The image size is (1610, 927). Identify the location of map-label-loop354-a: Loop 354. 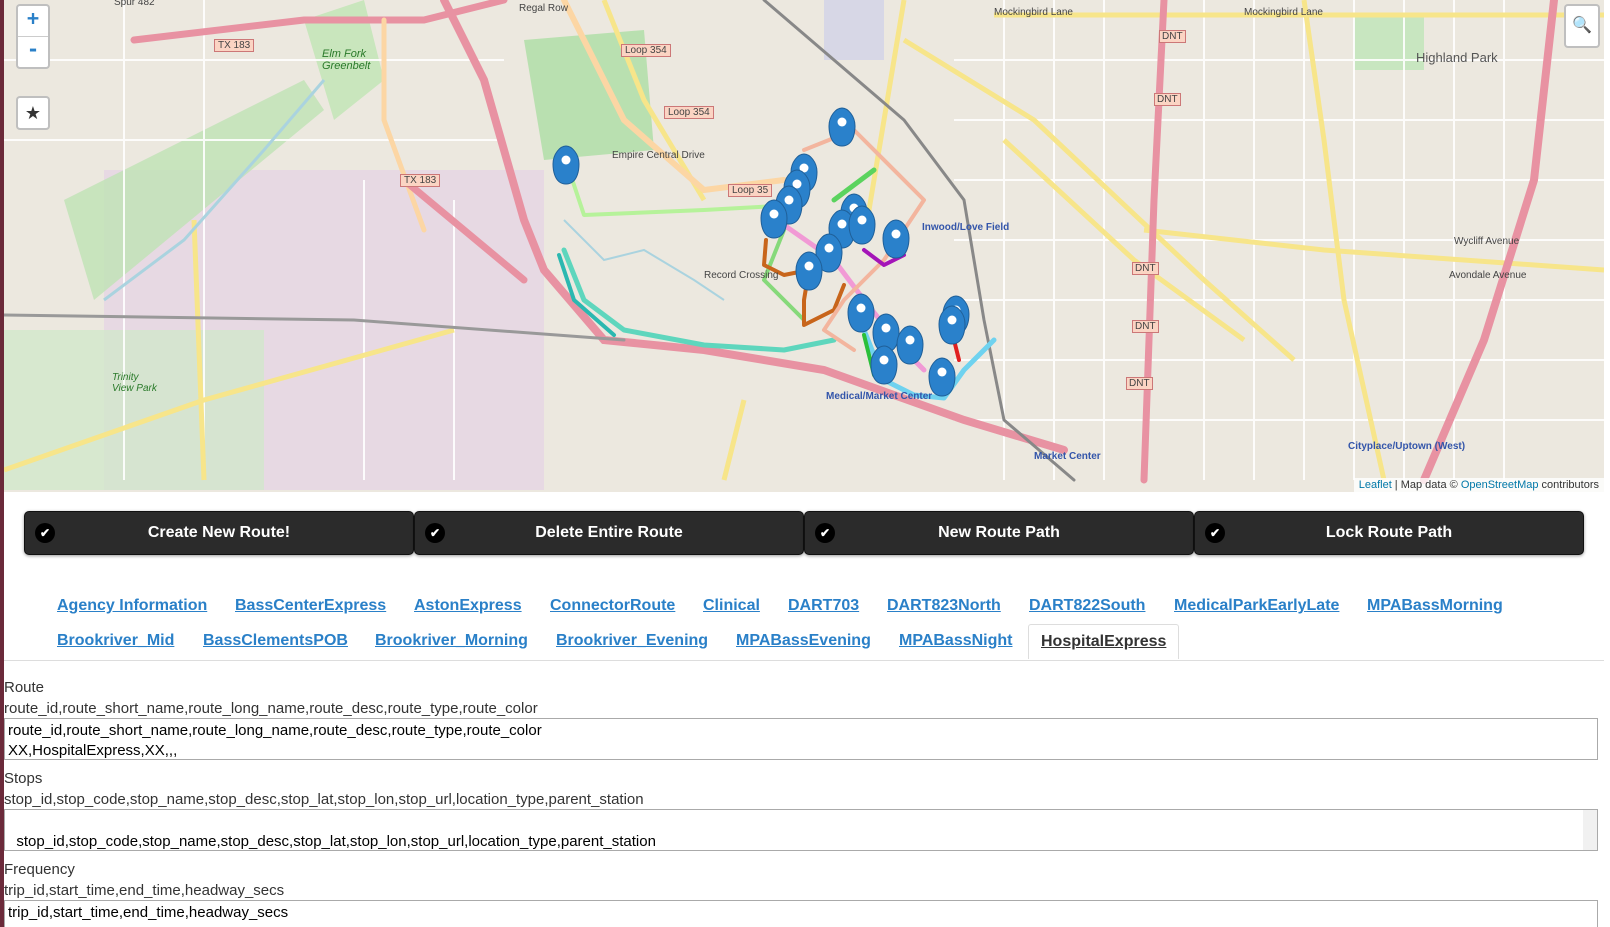
(646, 50).